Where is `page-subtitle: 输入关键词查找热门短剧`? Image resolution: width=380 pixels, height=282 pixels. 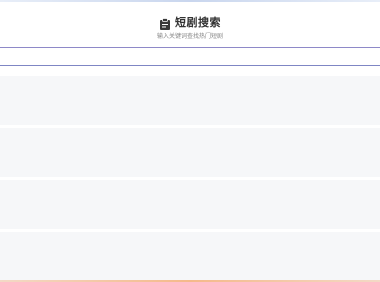
page-subtitle: 输入关键词查找热门短剧 is located at coordinates (189, 36).